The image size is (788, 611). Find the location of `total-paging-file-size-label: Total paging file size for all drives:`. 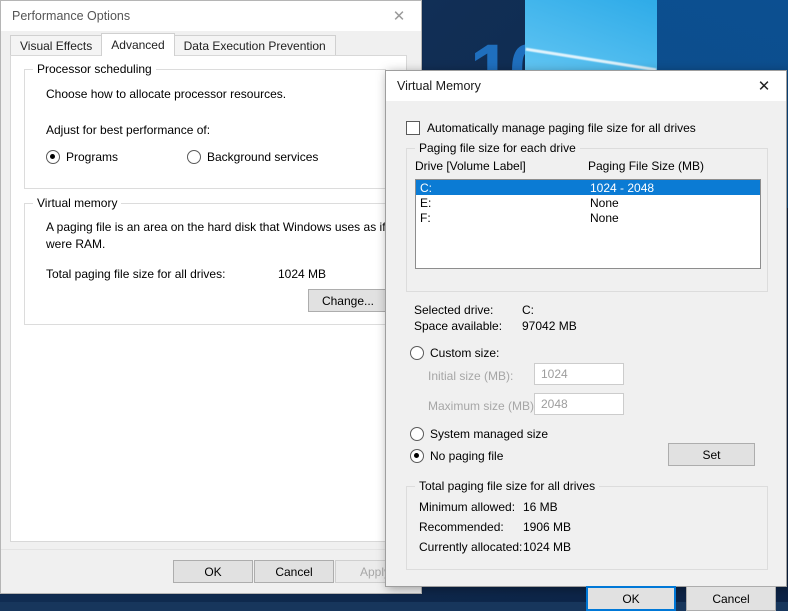

total-paging-file-size-label: Total paging file size for all drives: is located at coordinates (136, 274).